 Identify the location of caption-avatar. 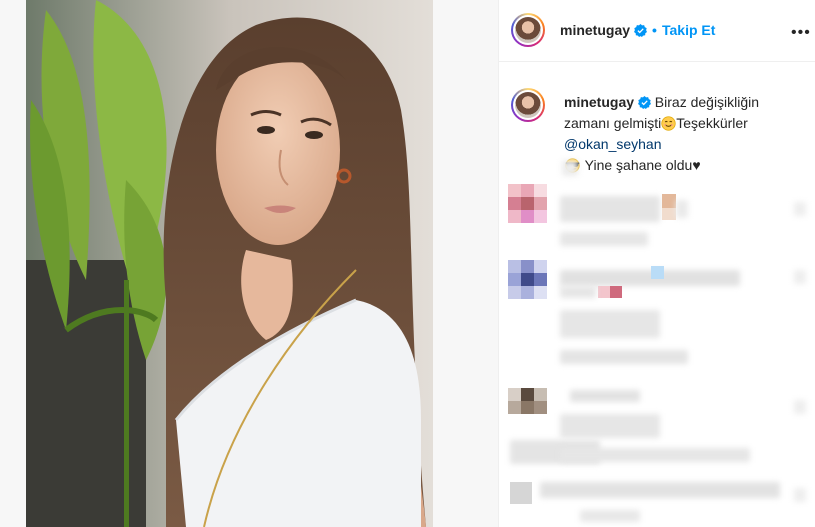
(528, 105).